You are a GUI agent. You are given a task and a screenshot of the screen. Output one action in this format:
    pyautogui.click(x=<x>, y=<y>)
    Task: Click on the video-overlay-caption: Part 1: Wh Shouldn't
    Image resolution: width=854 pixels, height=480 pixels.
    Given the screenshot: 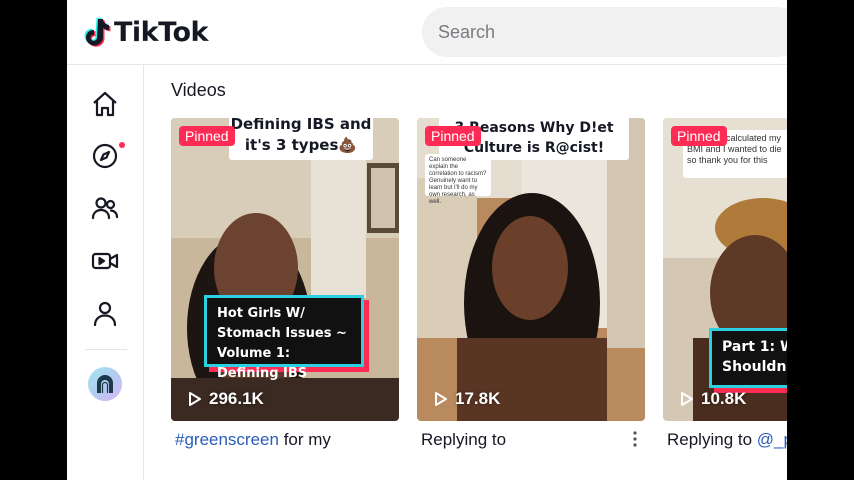 What is the action you would take?
    pyautogui.click(x=748, y=358)
    